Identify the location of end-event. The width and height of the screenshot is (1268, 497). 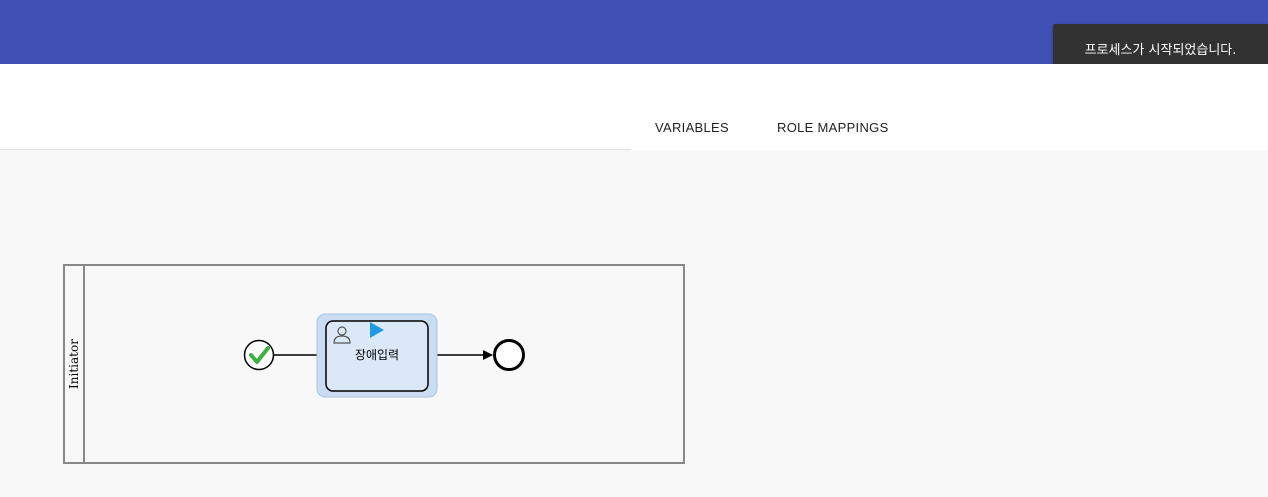
(509, 355).